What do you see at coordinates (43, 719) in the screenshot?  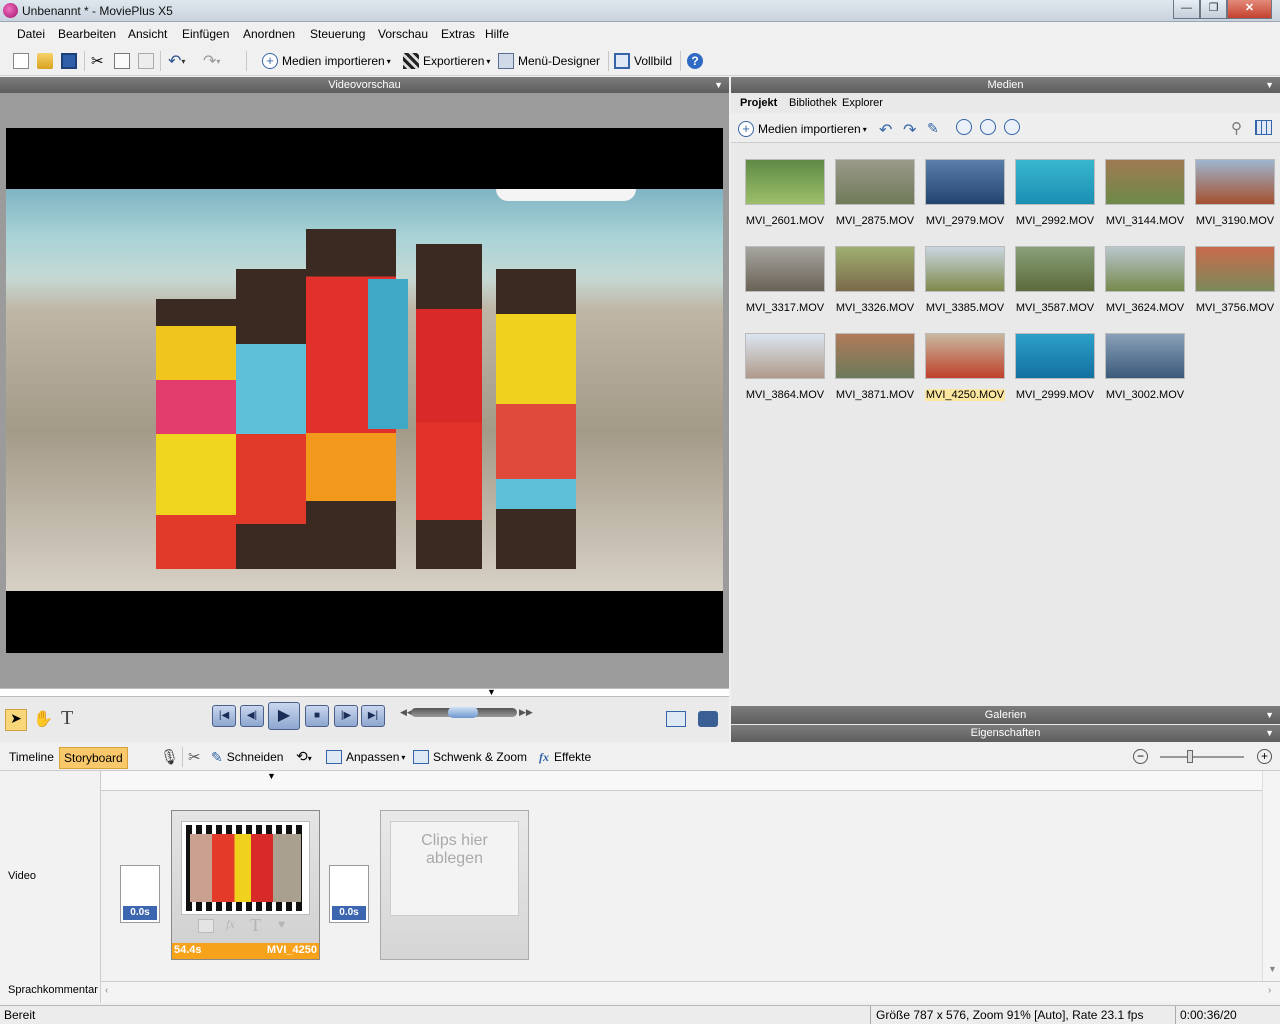 I see `hand-tool-icon: ✋` at bounding box center [43, 719].